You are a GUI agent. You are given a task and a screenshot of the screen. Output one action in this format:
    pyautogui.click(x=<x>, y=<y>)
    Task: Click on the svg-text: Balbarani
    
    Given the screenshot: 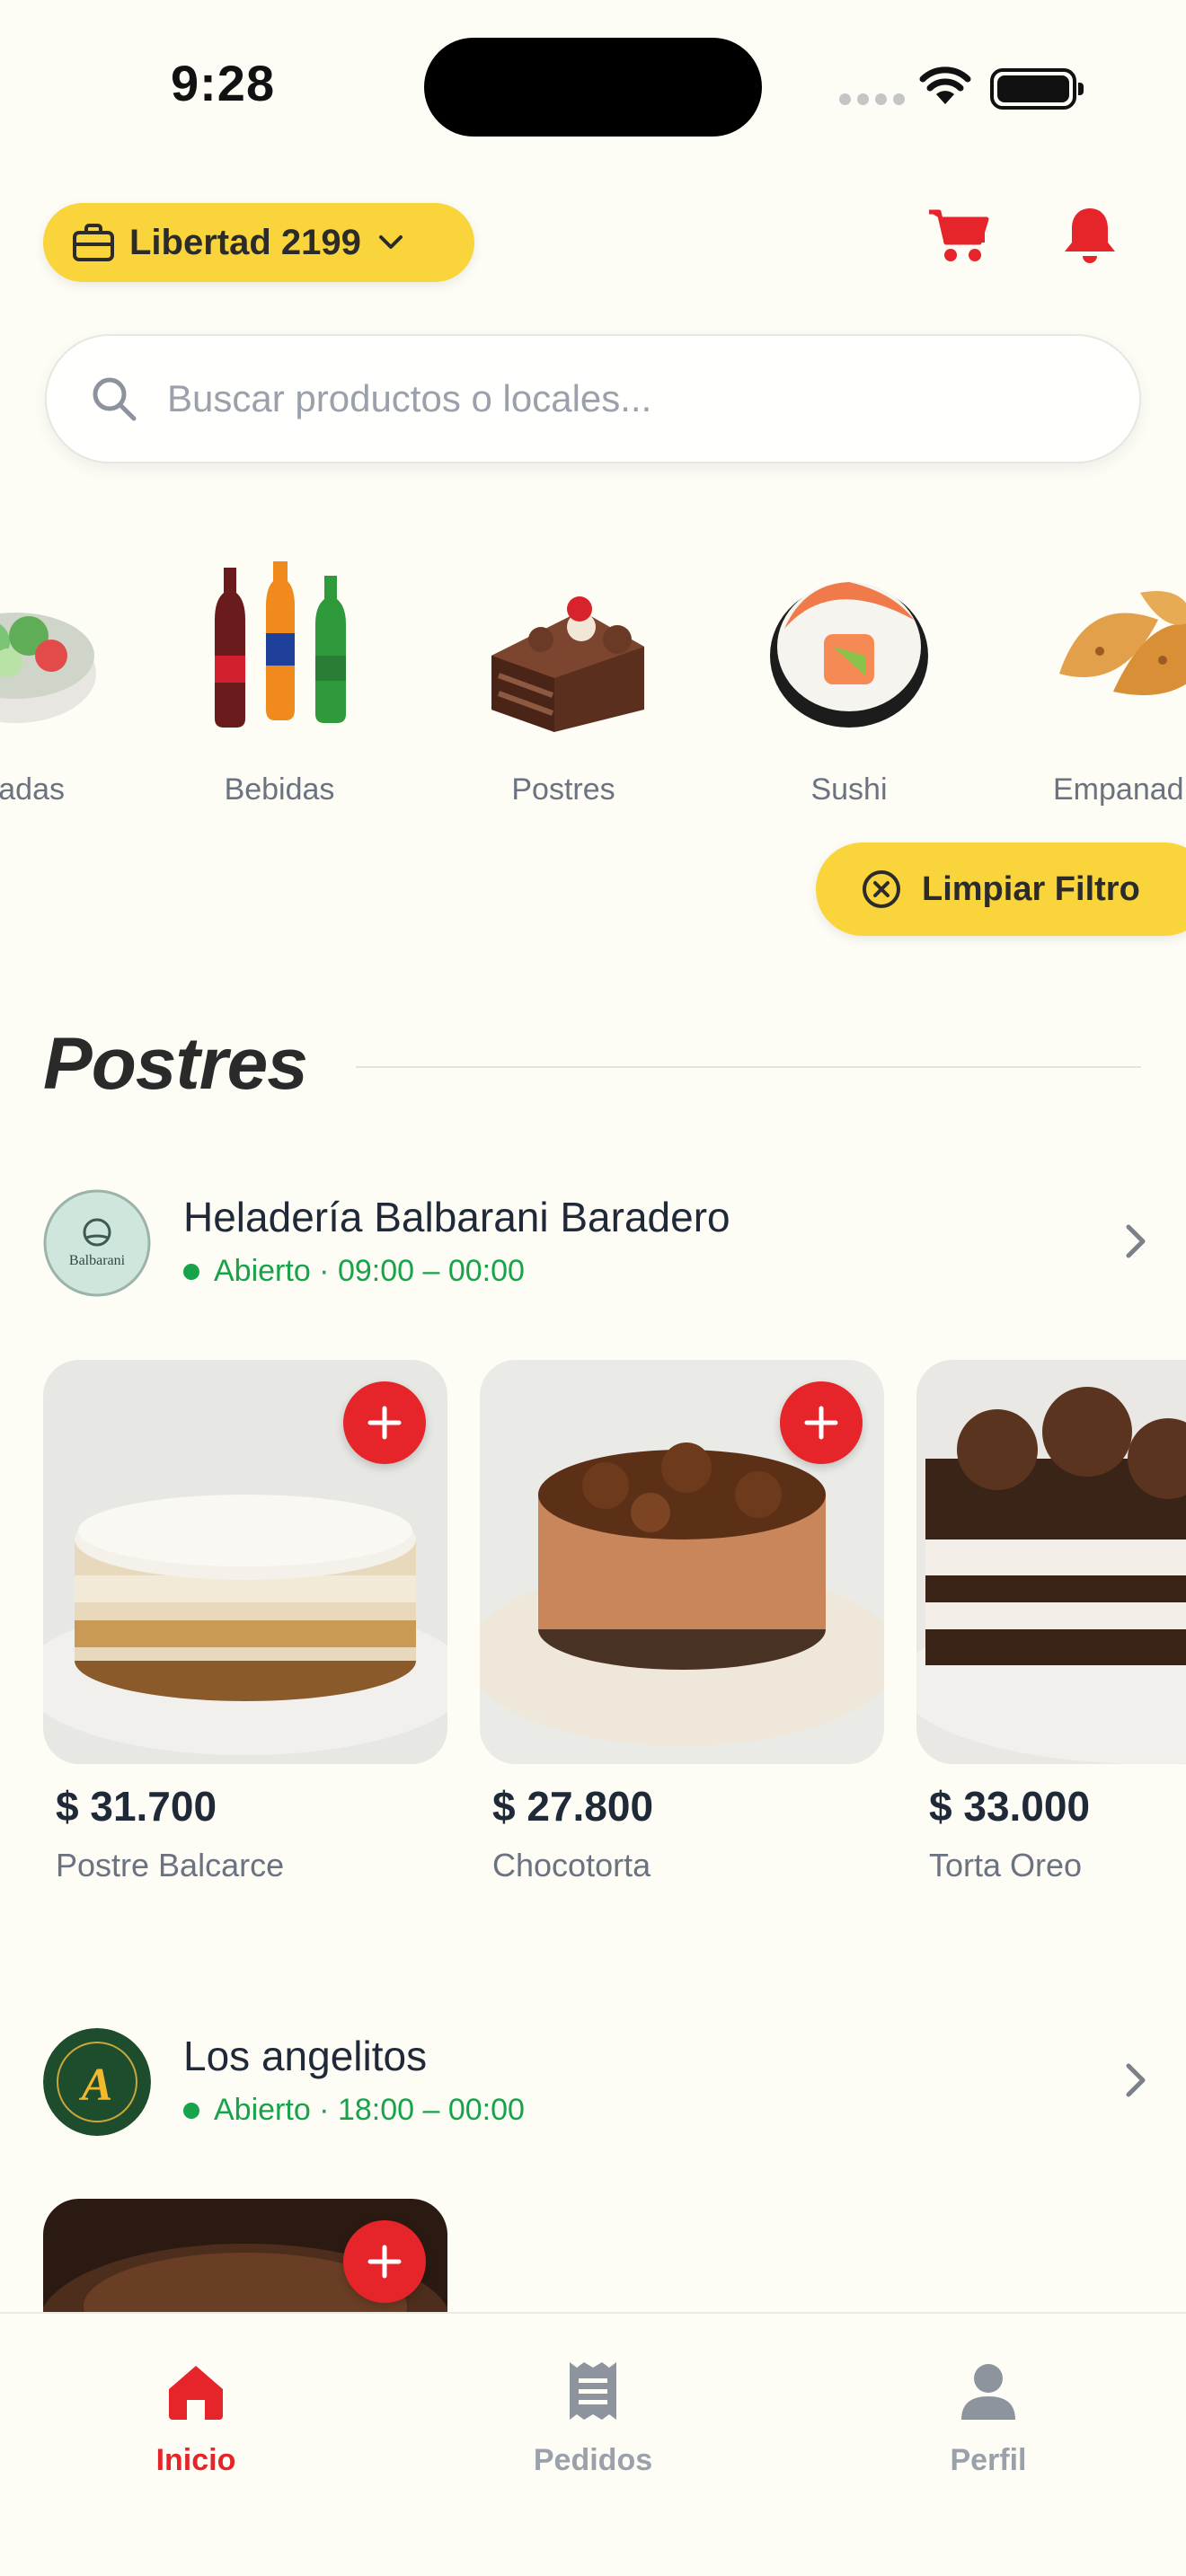 What is the action you would take?
    pyautogui.click(x=97, y=1260)
    